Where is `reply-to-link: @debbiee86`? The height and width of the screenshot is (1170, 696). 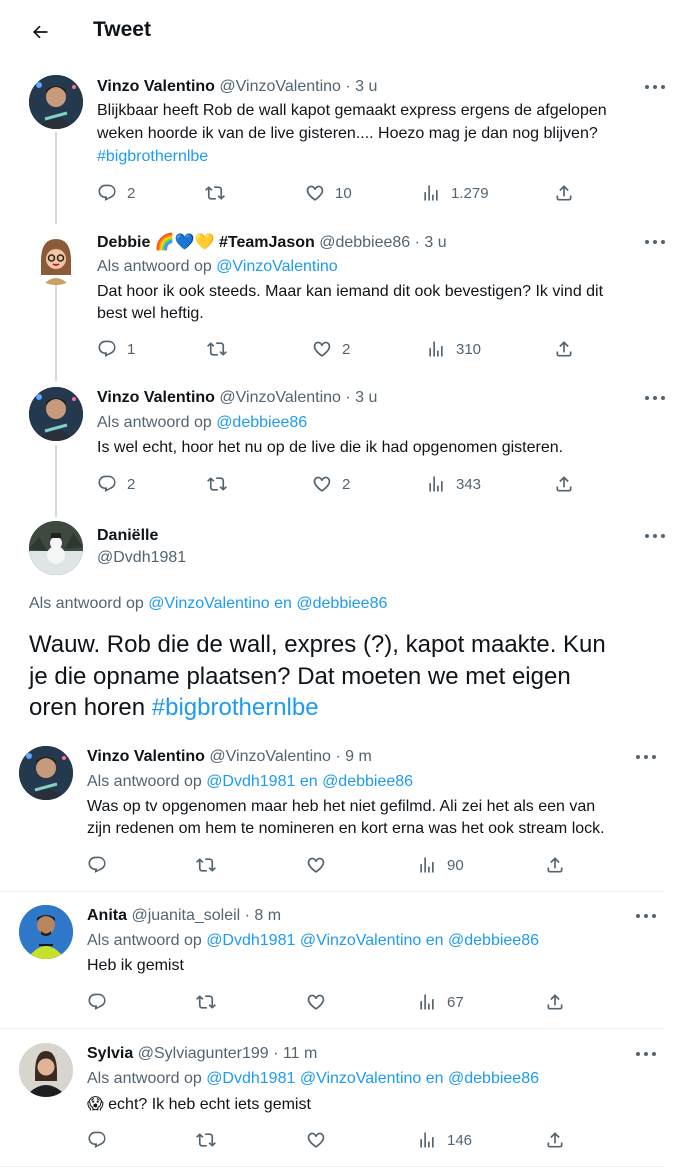
reply-to-link: @debbiee86 is located at coordinates (261, 422).